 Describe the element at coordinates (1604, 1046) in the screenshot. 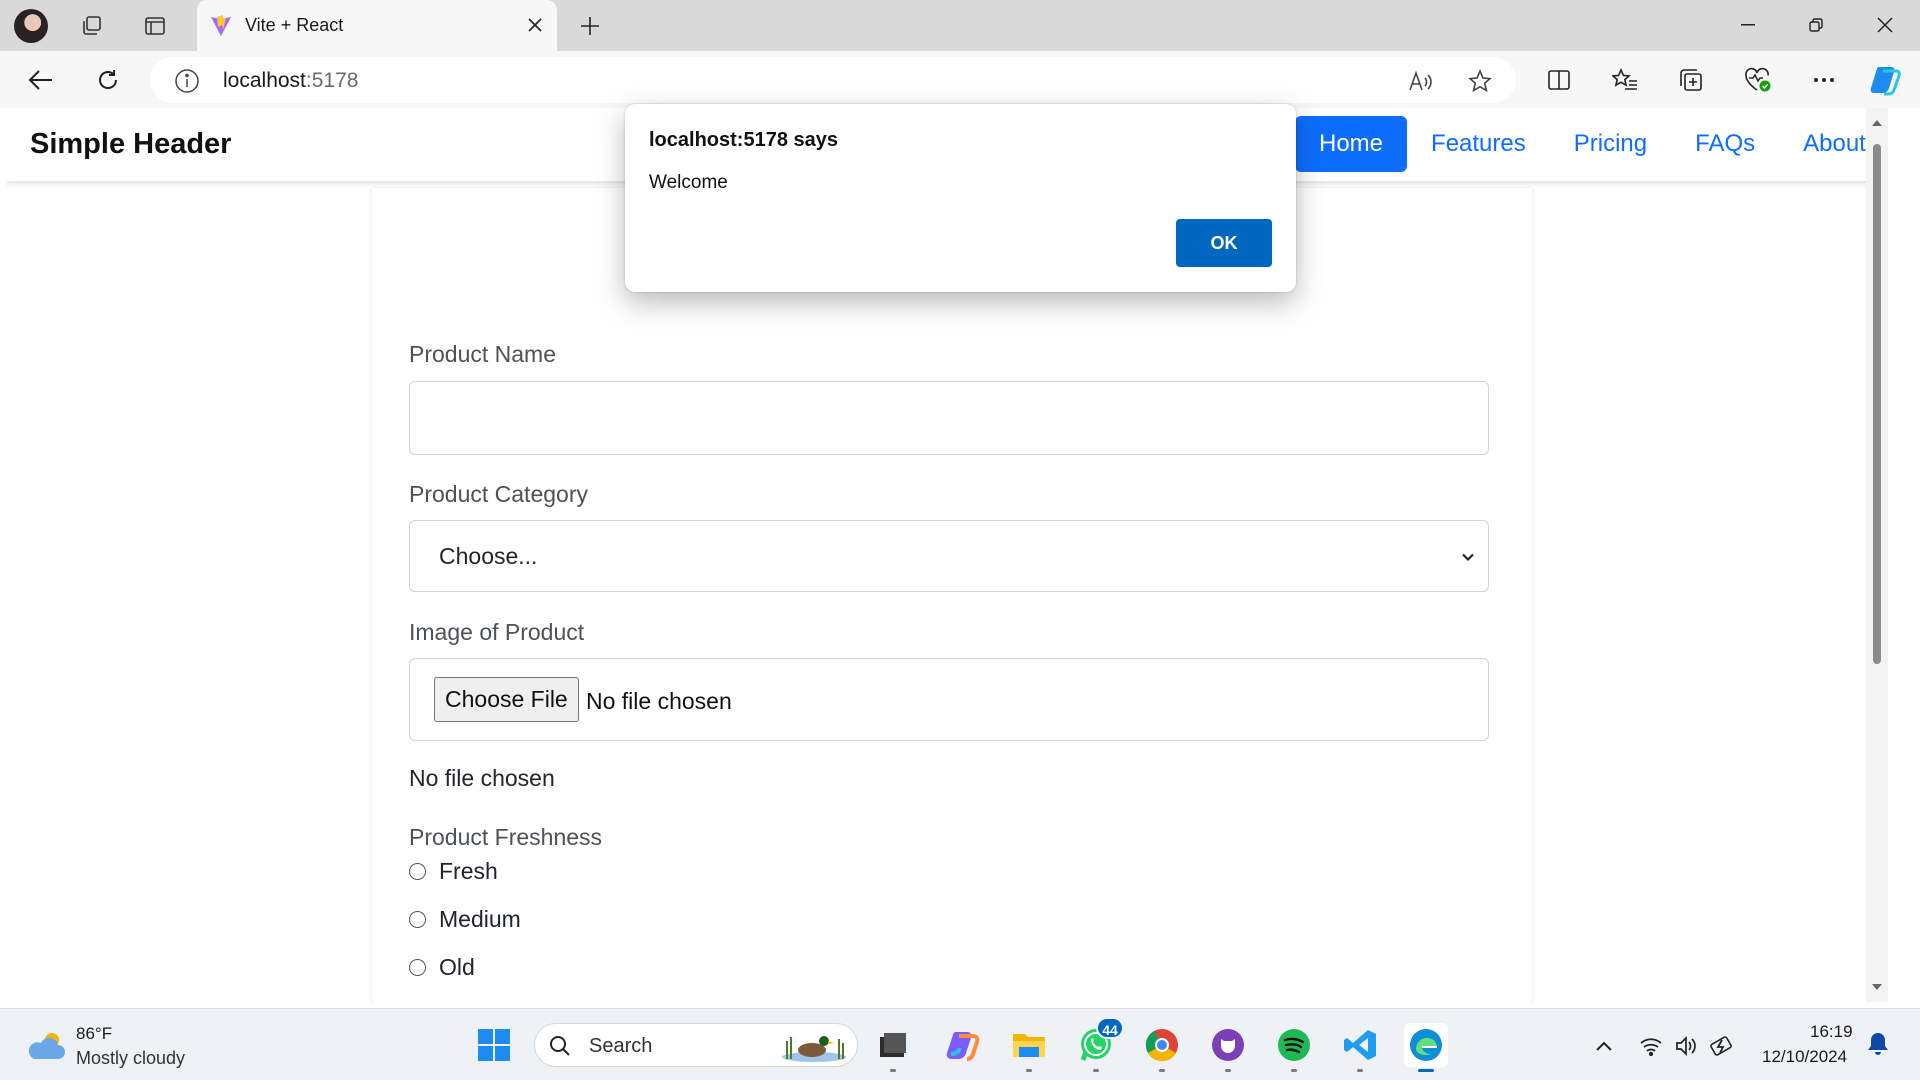

I see `chevron-up-icon` at that location.